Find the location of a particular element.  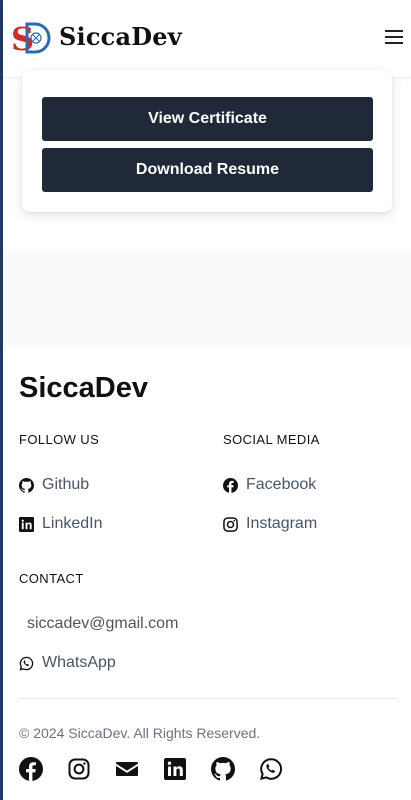

copyright-text: © 2024 SiccaDev. All Rights Reserved. is located at coordinates (140, 733).